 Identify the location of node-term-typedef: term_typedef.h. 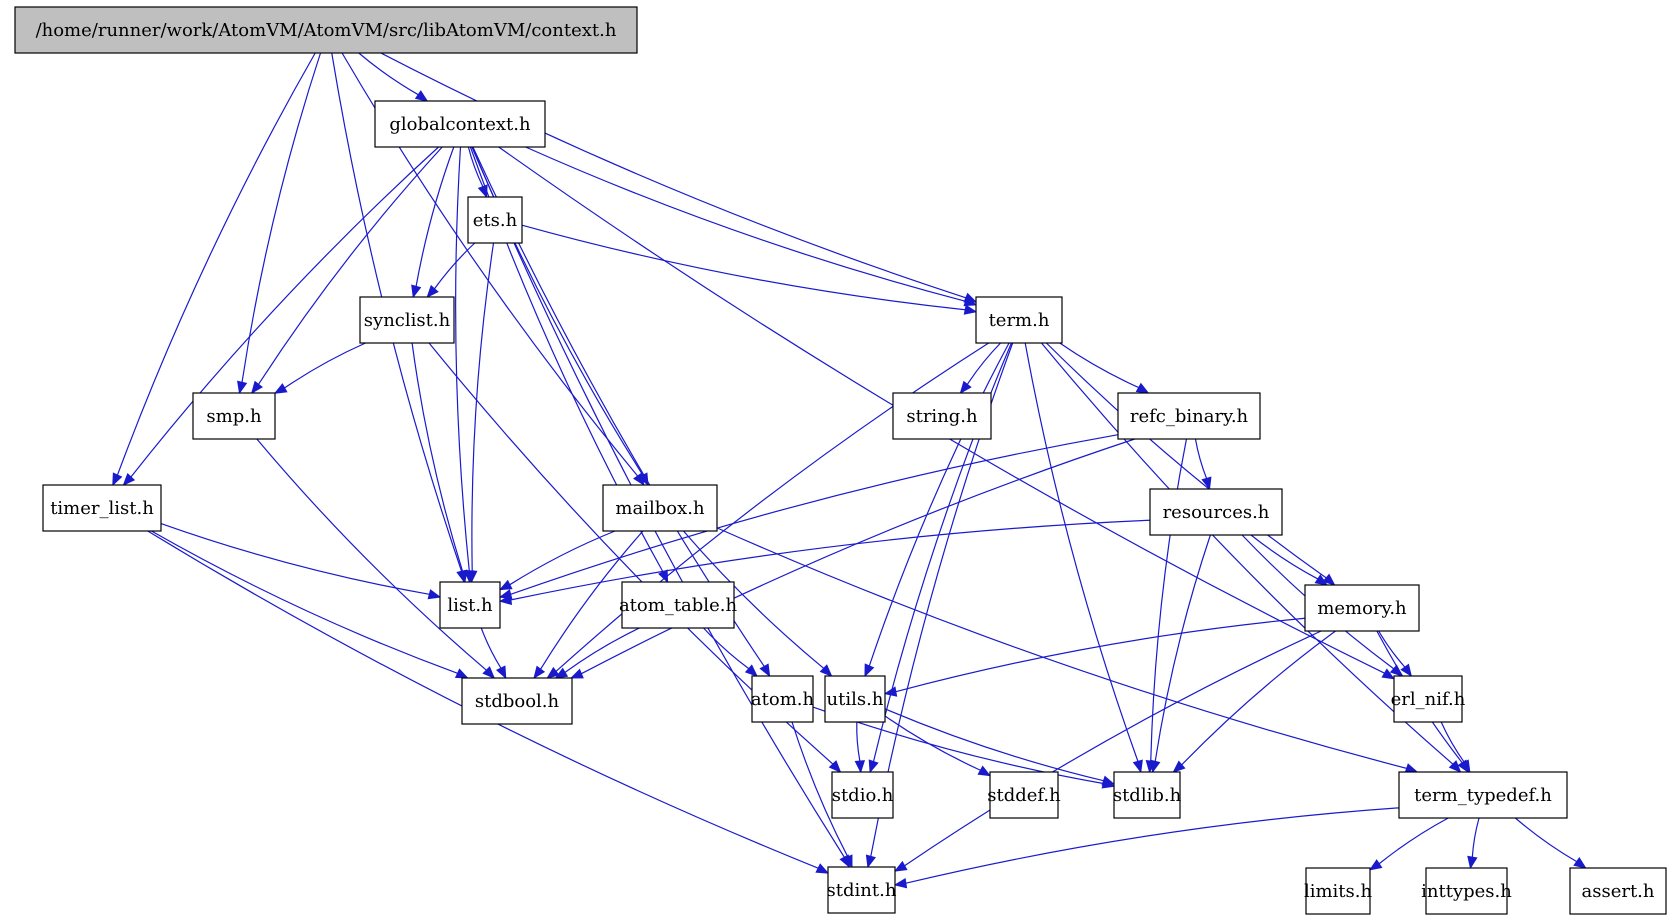
(1483, 795).